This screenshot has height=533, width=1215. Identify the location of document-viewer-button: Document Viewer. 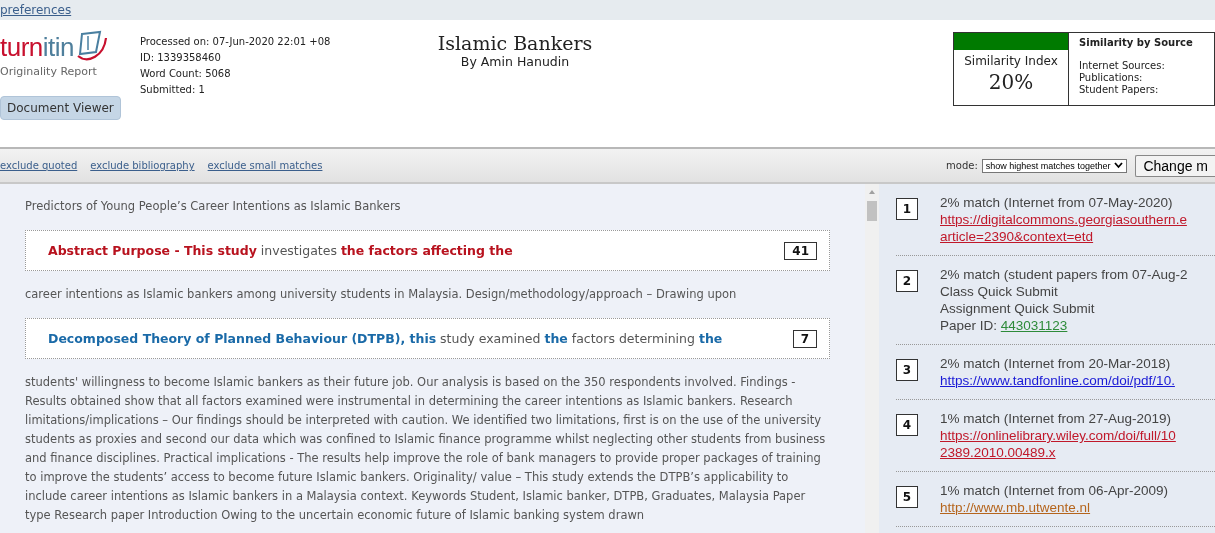
(60, 108).